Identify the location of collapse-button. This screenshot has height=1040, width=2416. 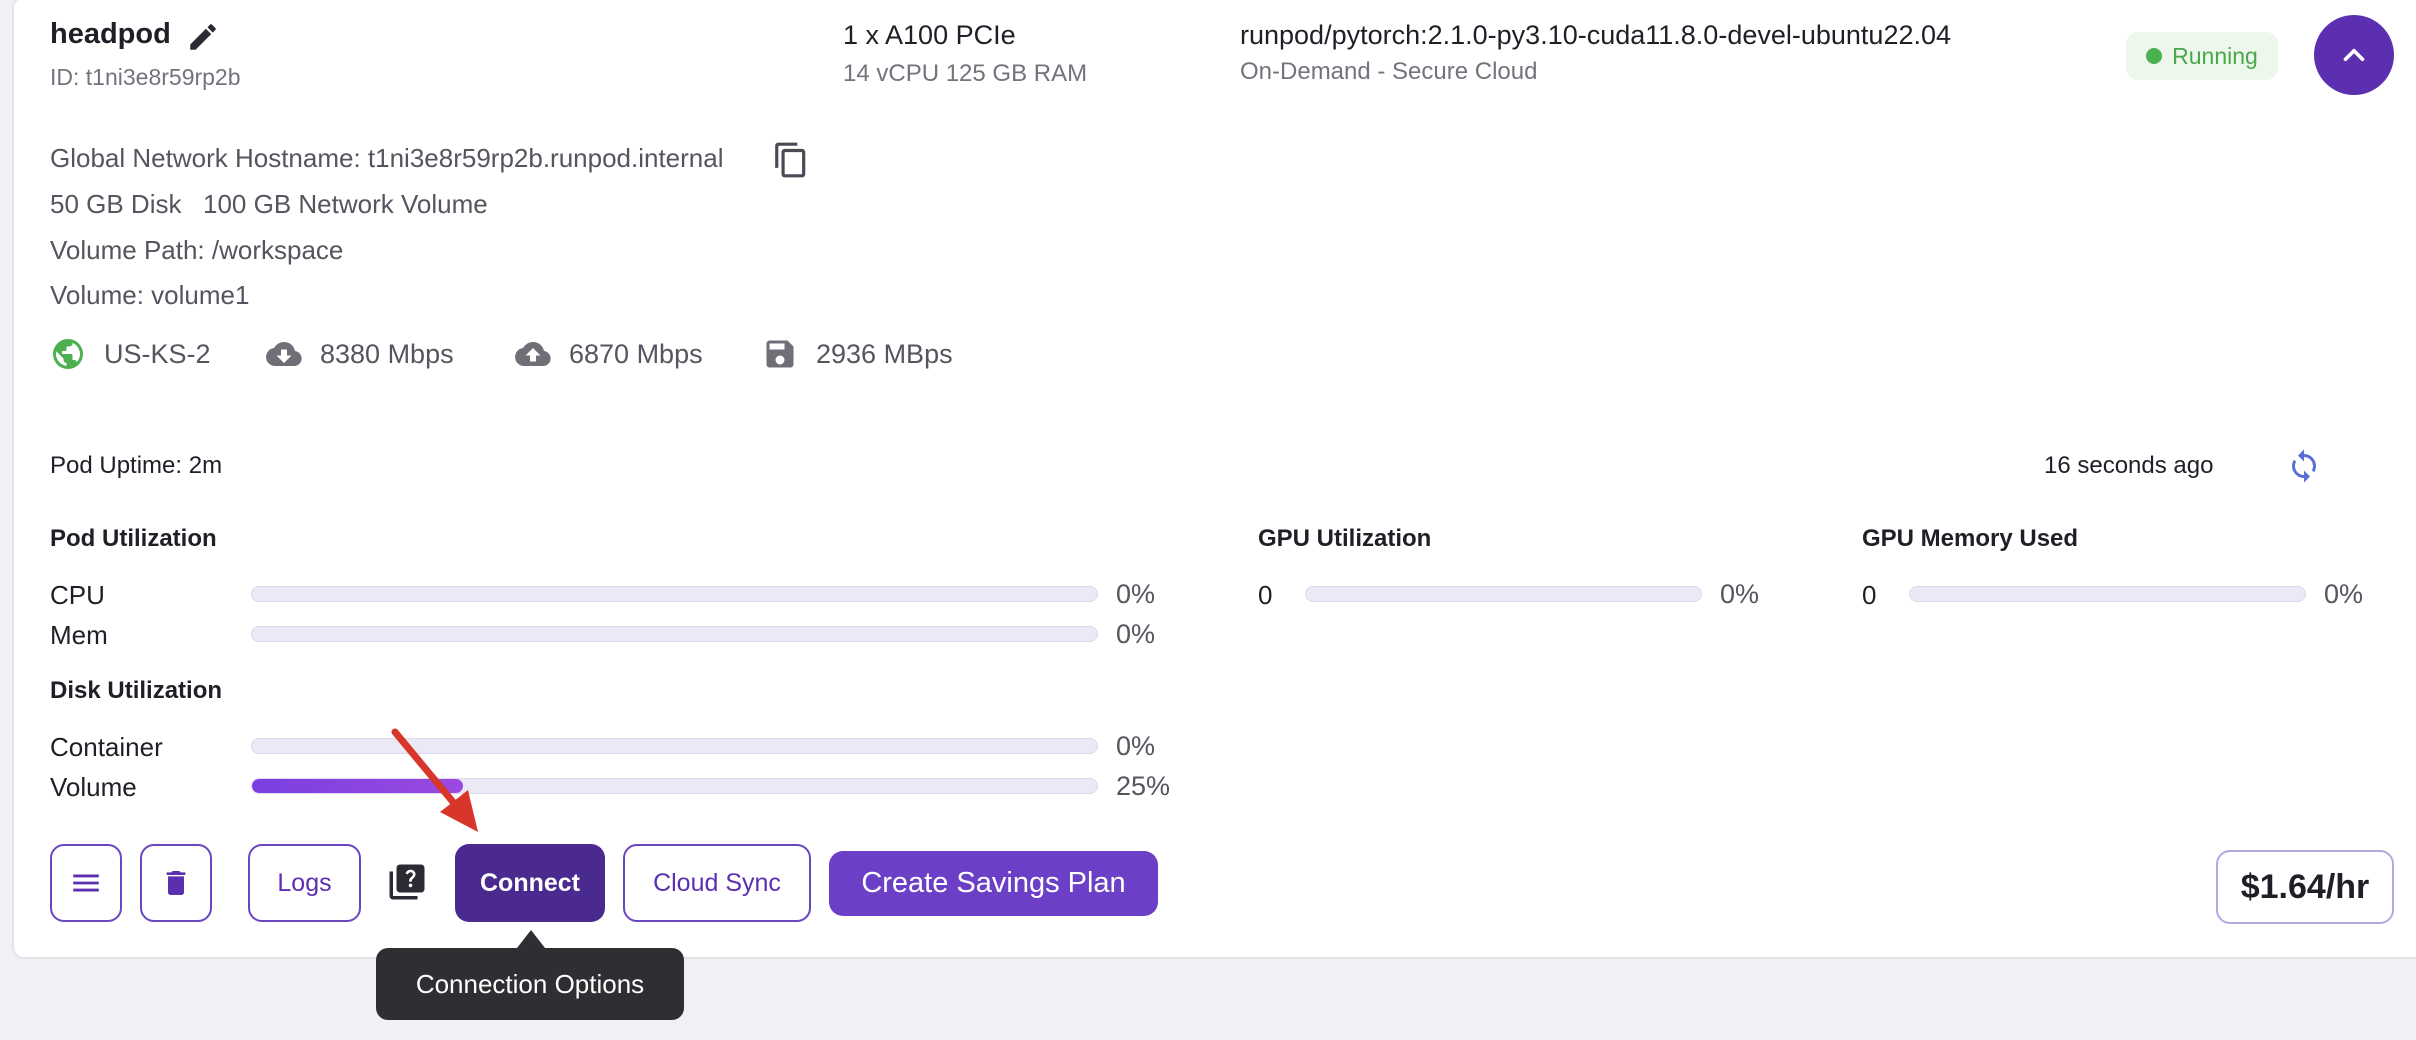
(2354, 55).